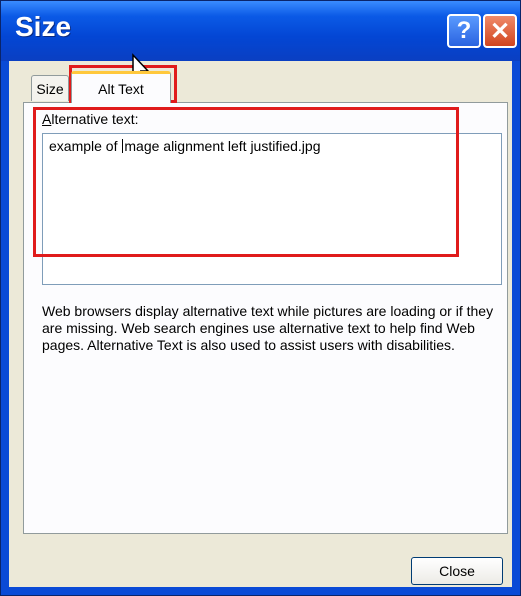  What do you see at coordinates (500, 31) in the screenshot?
I see `close-icon: ✕` at bounding box center [500, 31].